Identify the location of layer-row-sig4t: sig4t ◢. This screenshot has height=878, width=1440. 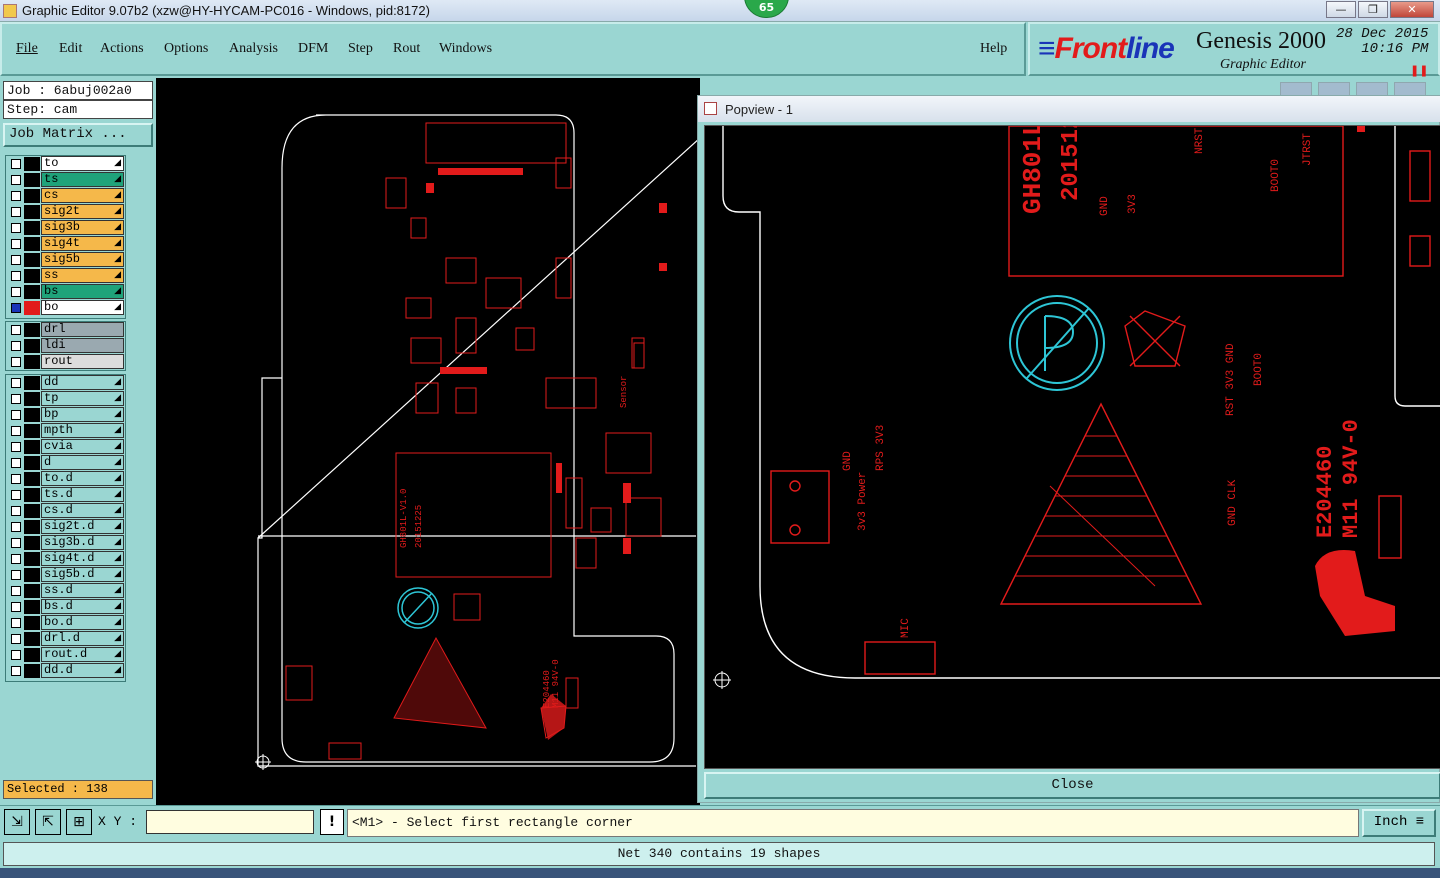
(65, 244).